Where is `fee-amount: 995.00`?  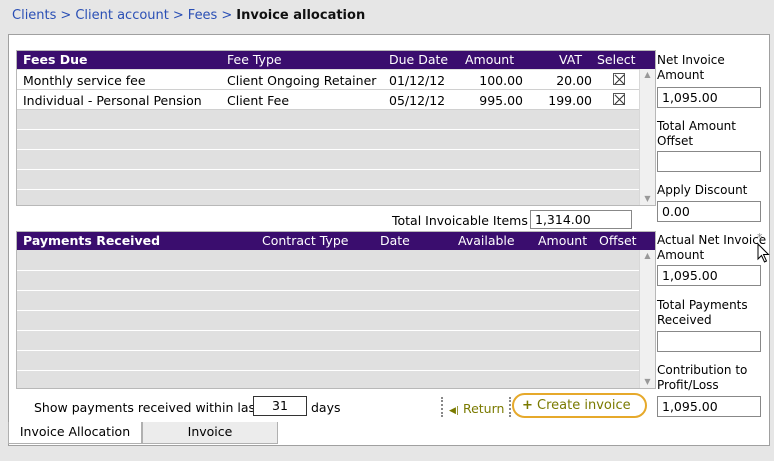
fee-amount: 995.00 is located at coordinates (501, 100).